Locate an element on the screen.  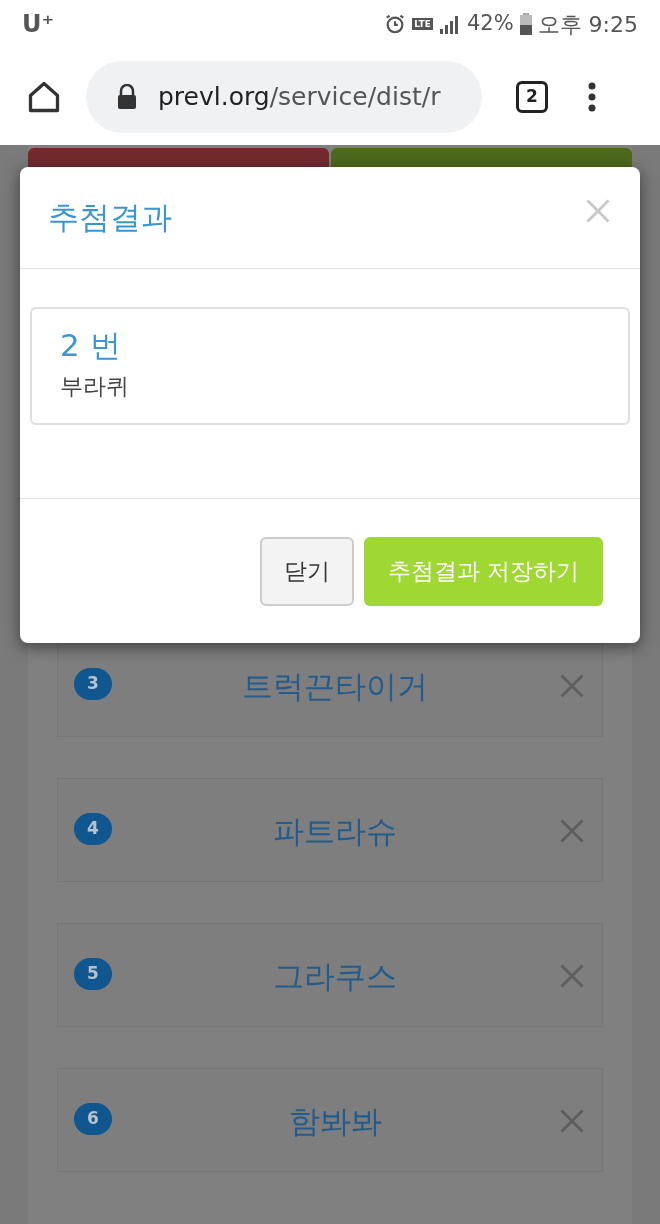
number-badge: 3 is located at coordinates (93, 684).